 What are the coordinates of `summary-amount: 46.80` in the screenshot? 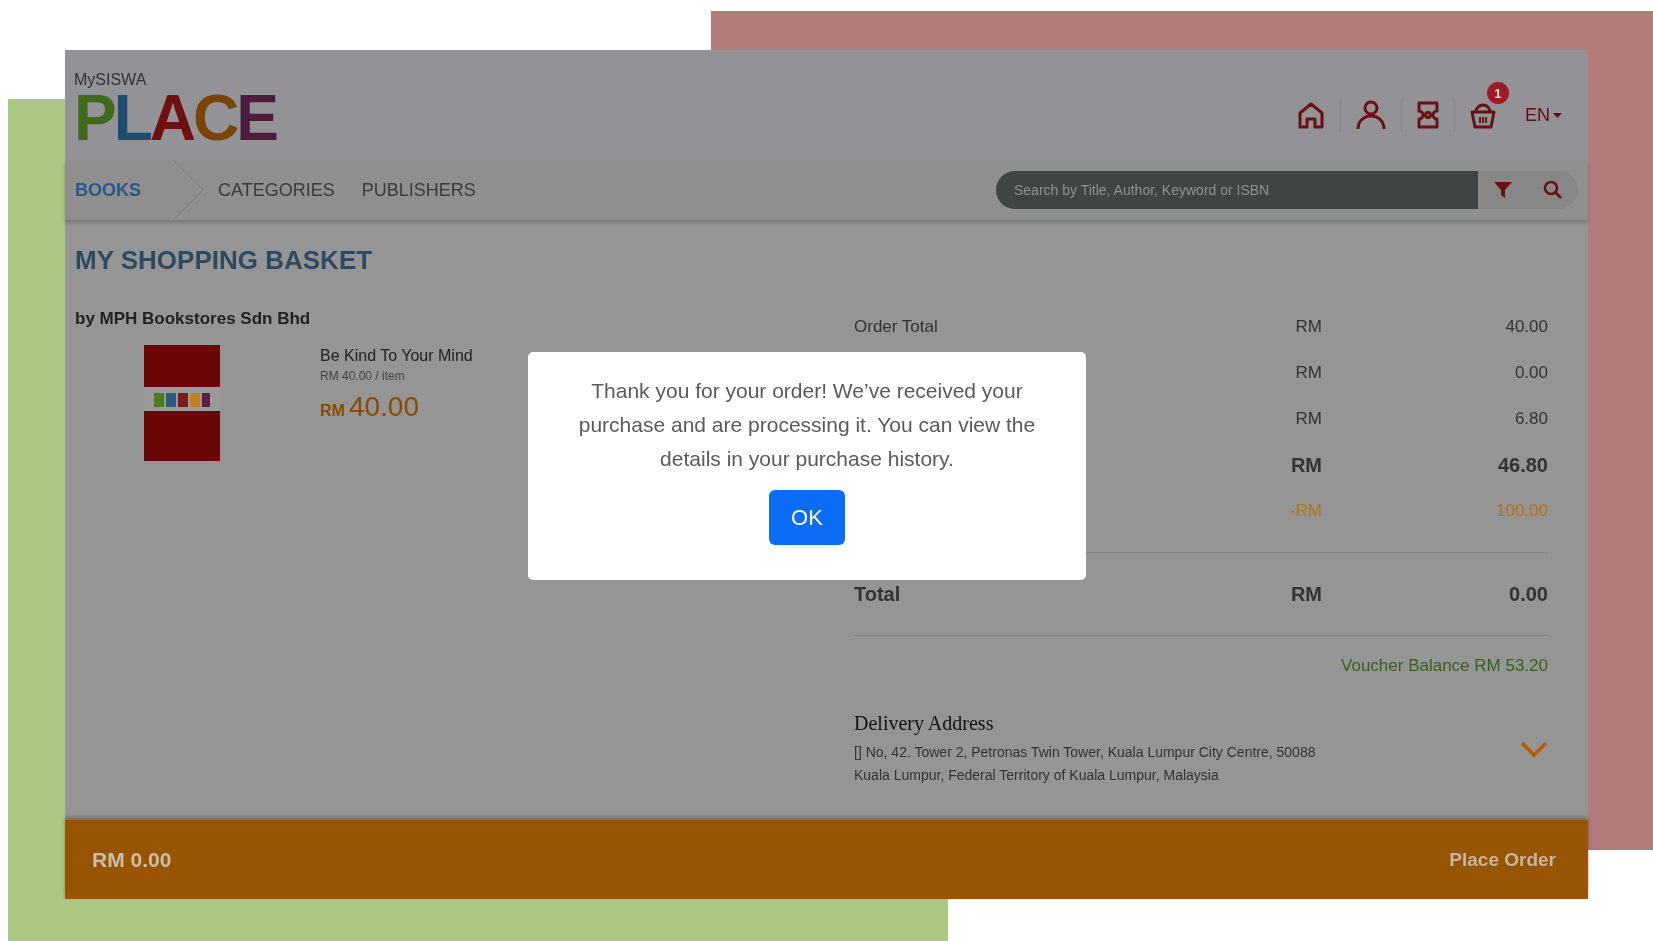 It's located at (1522, 465).